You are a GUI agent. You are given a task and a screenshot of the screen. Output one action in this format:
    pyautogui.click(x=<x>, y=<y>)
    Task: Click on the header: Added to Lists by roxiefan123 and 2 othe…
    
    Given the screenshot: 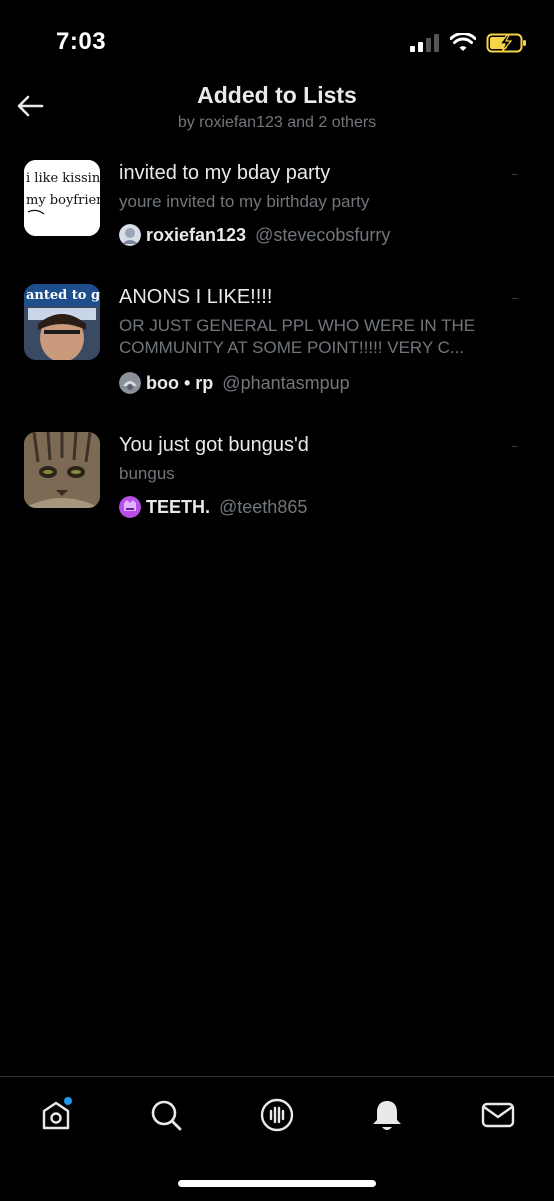 What is the action you would take?
    pyautogui.click(x=277, y=108)
    